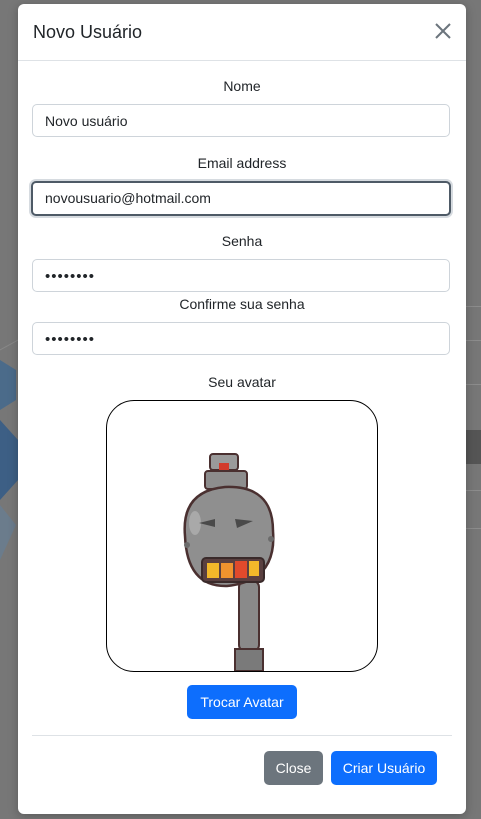 The height and width of the screenshot is (819, 481). Describe the element at coordinates (242, 32) in the screenshot. I see `modal-header: Novo Usuário` at that location.